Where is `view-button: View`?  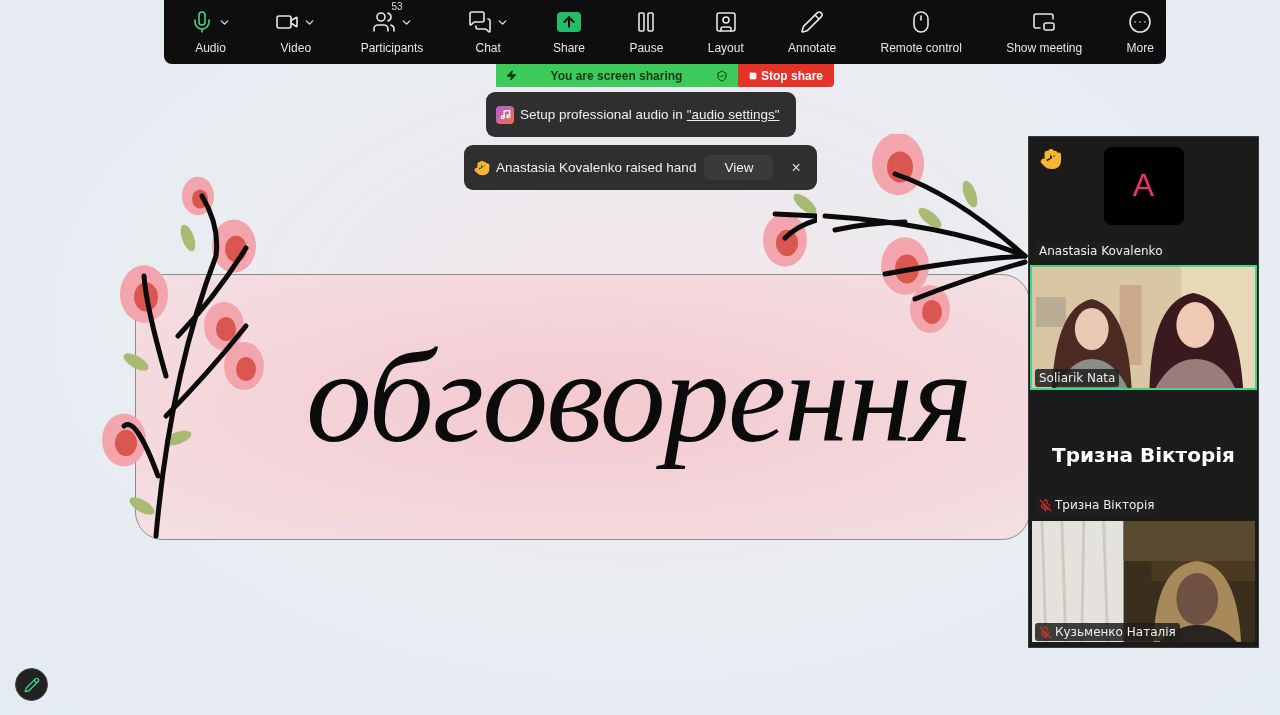 view-button: View is located at coordinates (739, 167).